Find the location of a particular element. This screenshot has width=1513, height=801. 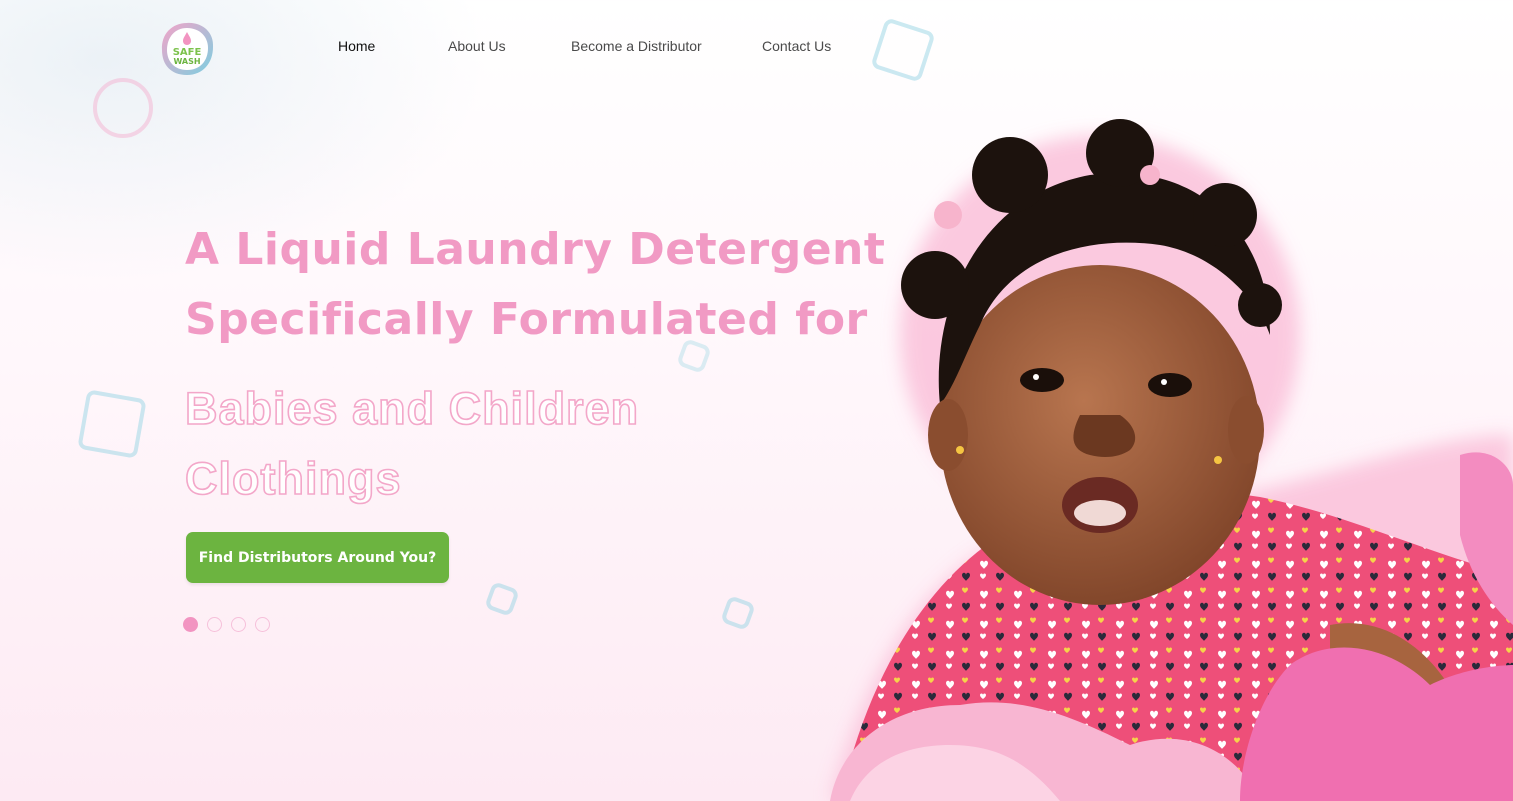

hero-outline-line2: Clothings is located at coordinates (293, 478).